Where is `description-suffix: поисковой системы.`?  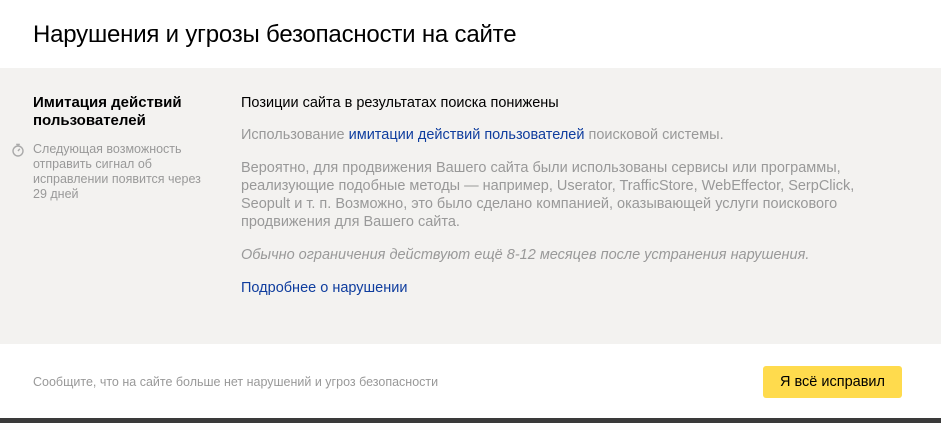 description-suffix: поисковой системы. is located at coordinates (654, 135).